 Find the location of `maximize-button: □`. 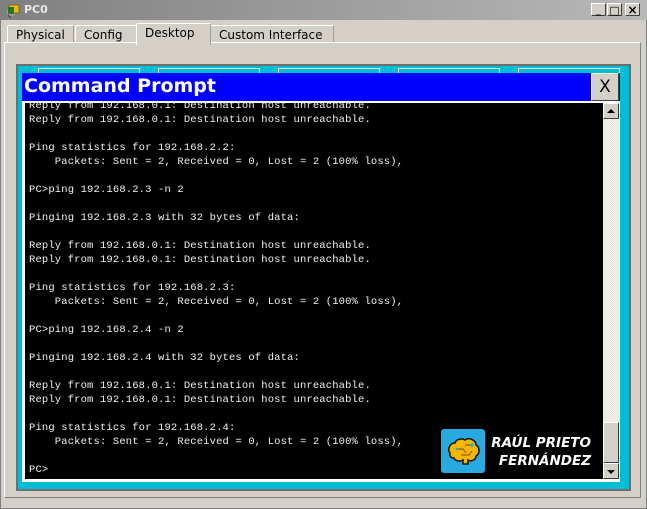

maximize-button: □ is located at coordinates (614, 10).